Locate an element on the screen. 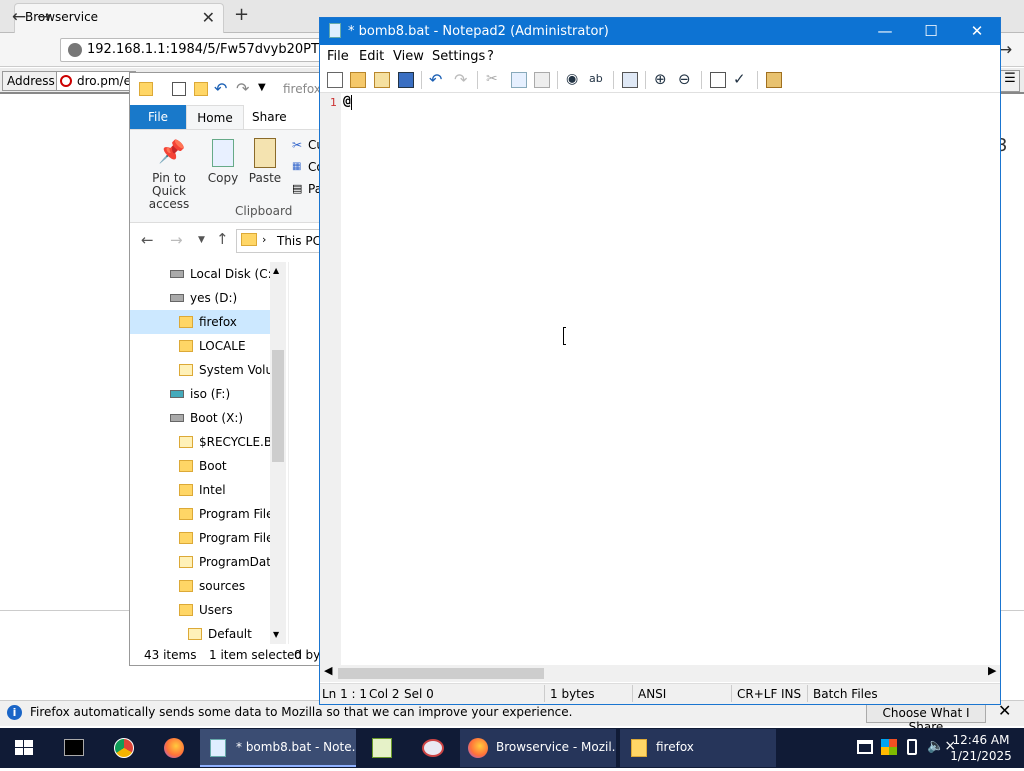 This screenshot has height=771, width=1024. tree-item: LOCALE is located at coordinates (200, 346).